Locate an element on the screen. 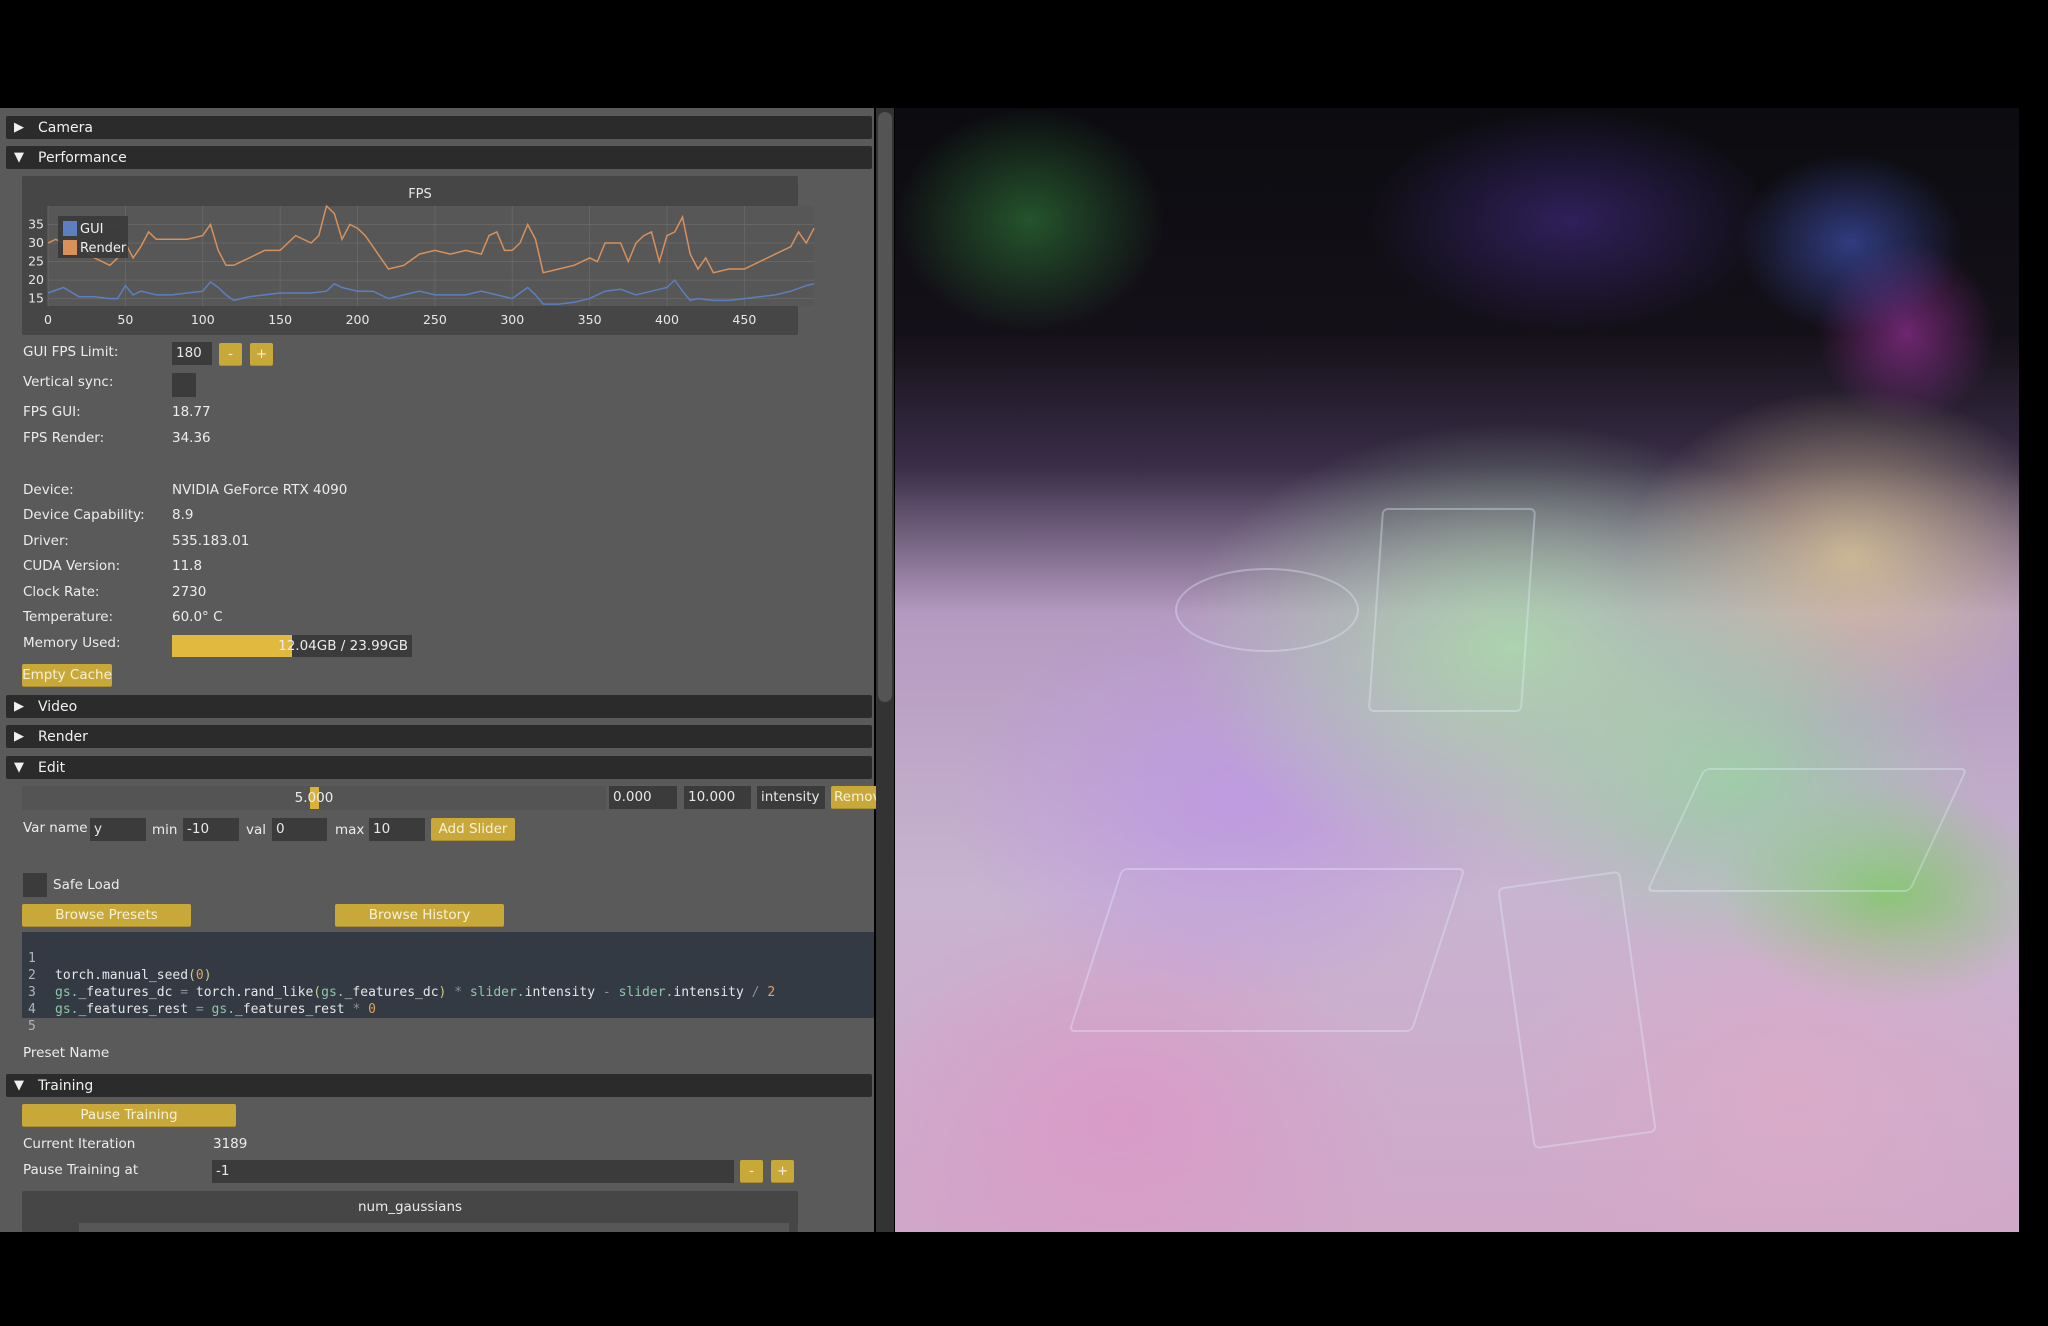  chart-legend: GUI Render is located at coordinates (93, 237).